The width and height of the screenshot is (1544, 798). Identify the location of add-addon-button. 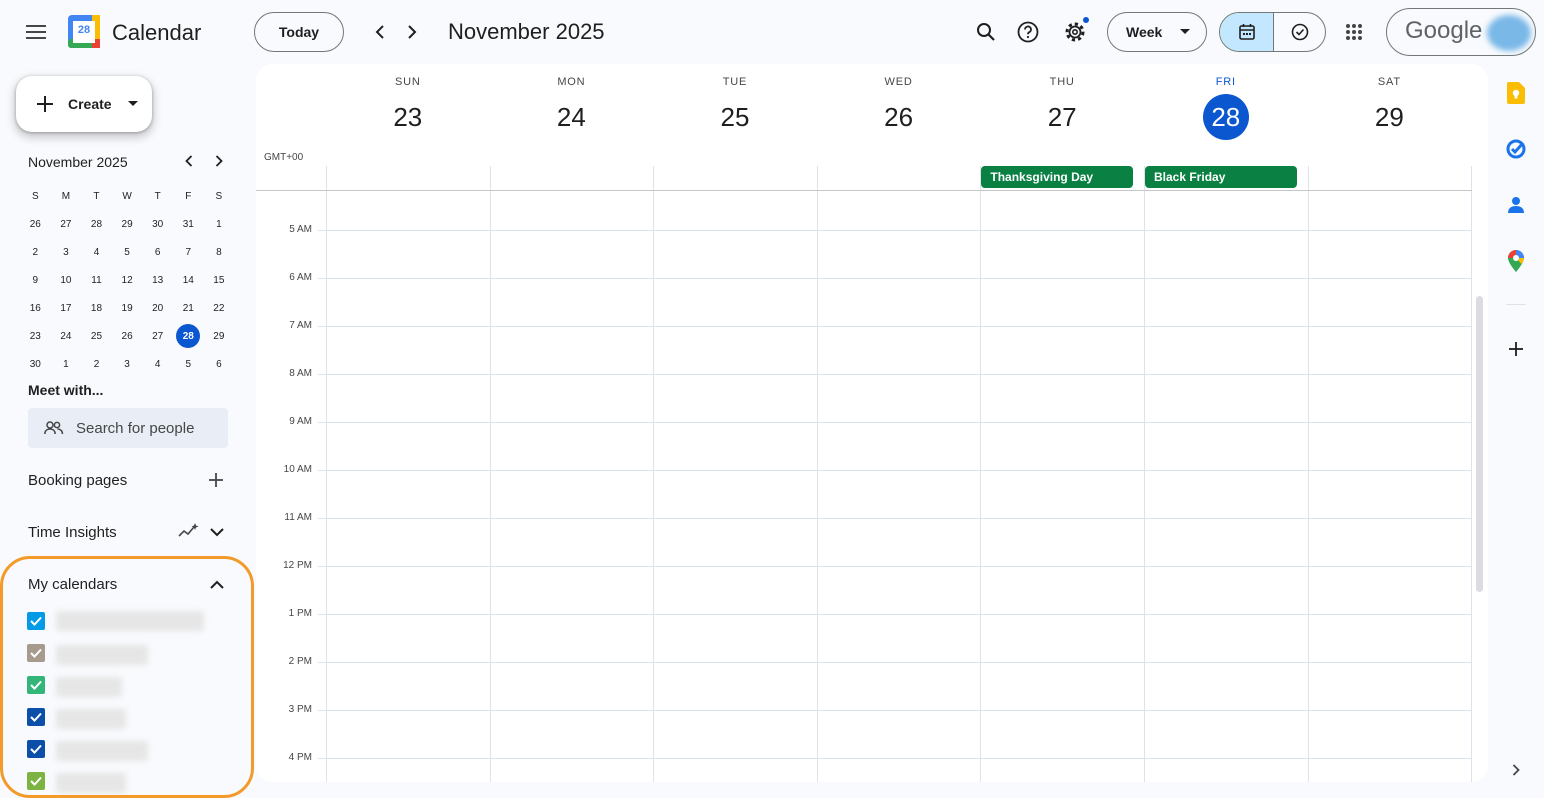
(1516, 349).